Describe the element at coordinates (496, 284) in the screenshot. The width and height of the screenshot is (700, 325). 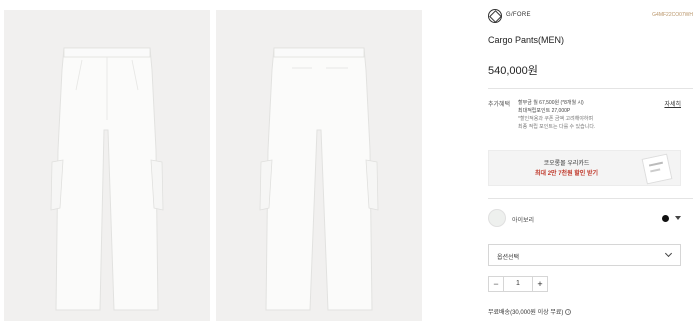
I see `quantity-decrease-button: −` at that location.